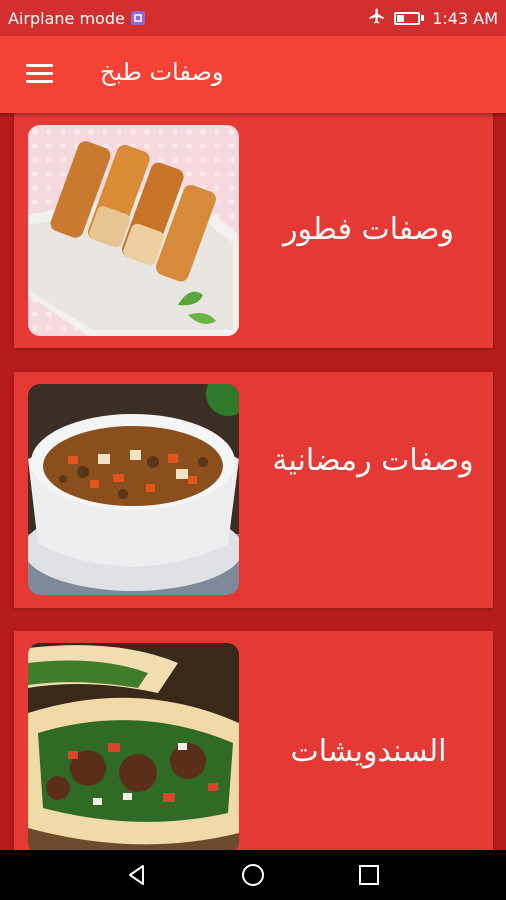 The image size is (506, 900). What do you see at coordinates (369, 875) in the screenshot?
I see `recents-icon` at bounding box center [369, 875].